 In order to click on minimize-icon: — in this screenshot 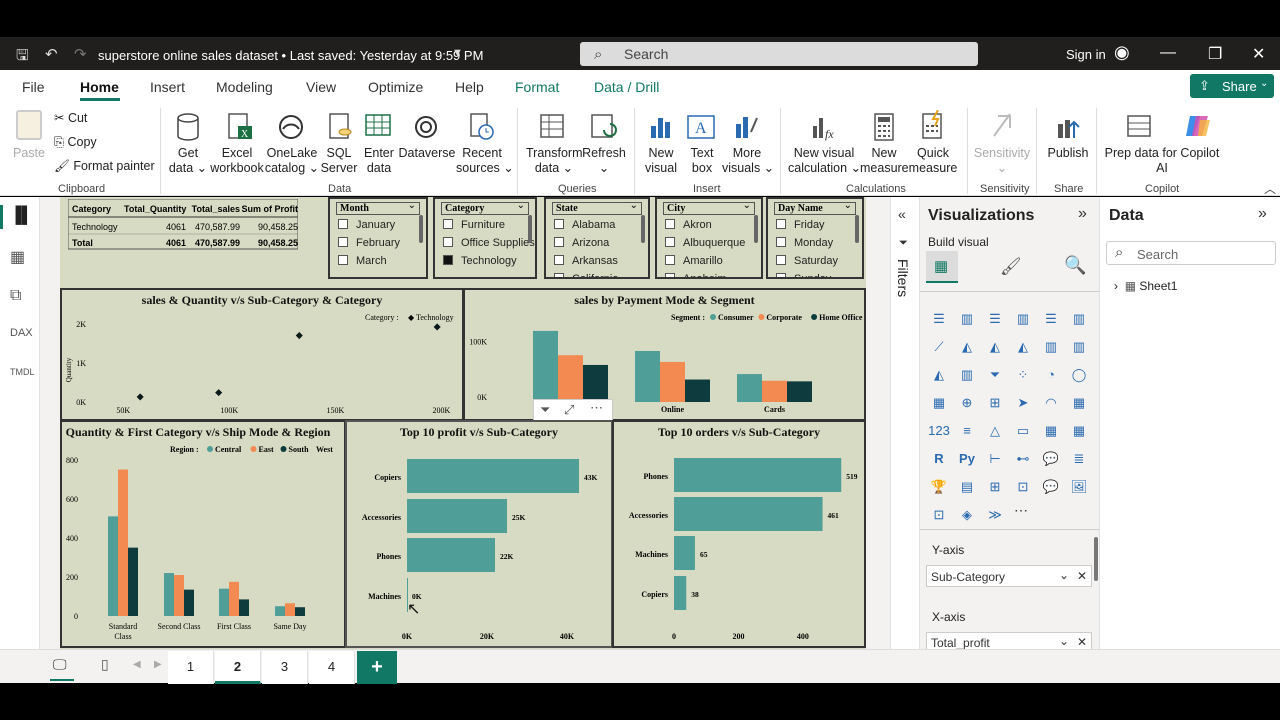, I will do `click(1168, 53)`.